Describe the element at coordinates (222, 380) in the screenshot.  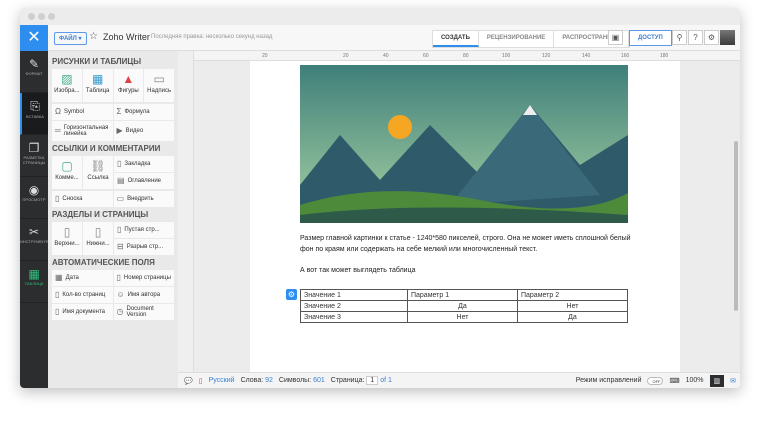
I see `language-selector: Русский` at that location.